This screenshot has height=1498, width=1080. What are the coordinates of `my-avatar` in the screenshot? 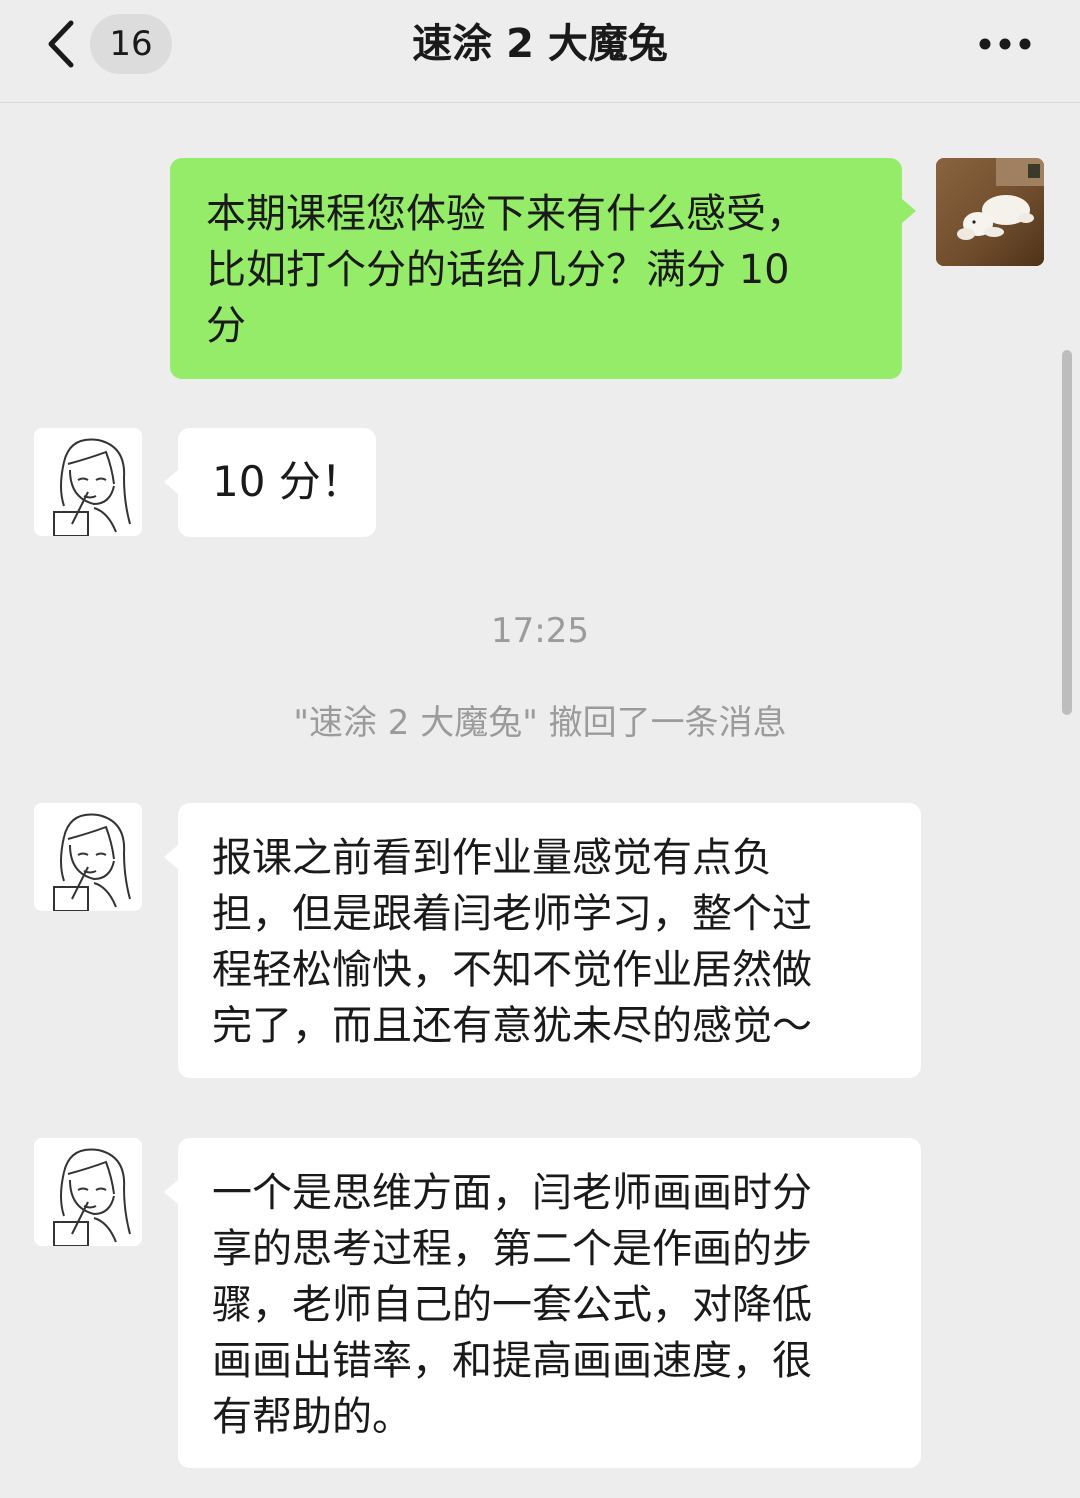 It's located at (990, 212).